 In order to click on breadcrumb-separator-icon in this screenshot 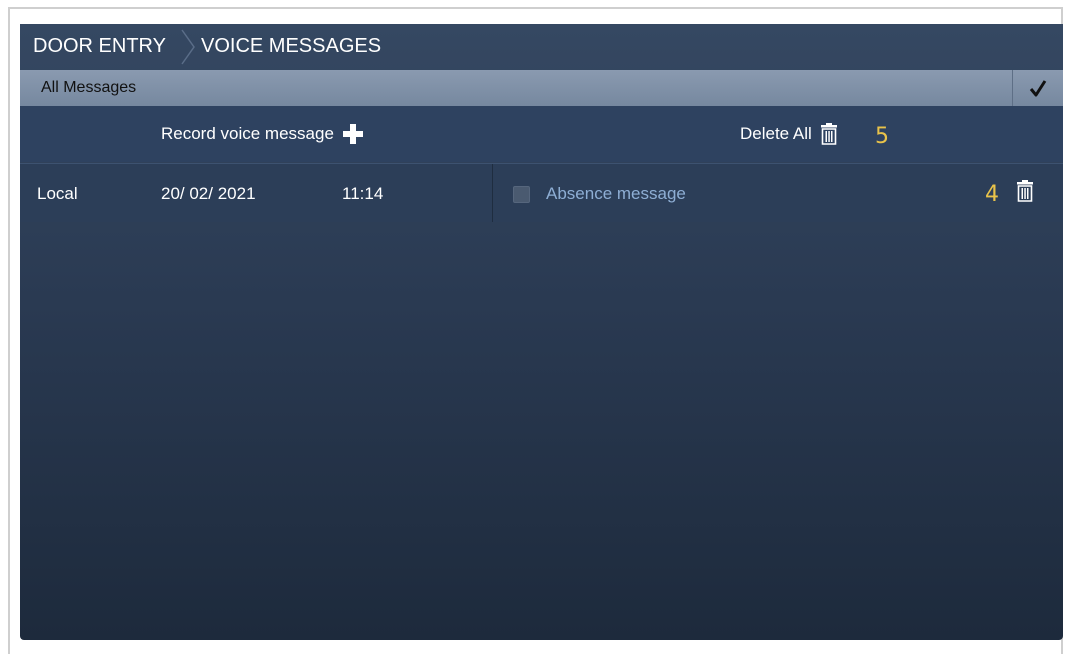, I will do `click(188, 47)`.